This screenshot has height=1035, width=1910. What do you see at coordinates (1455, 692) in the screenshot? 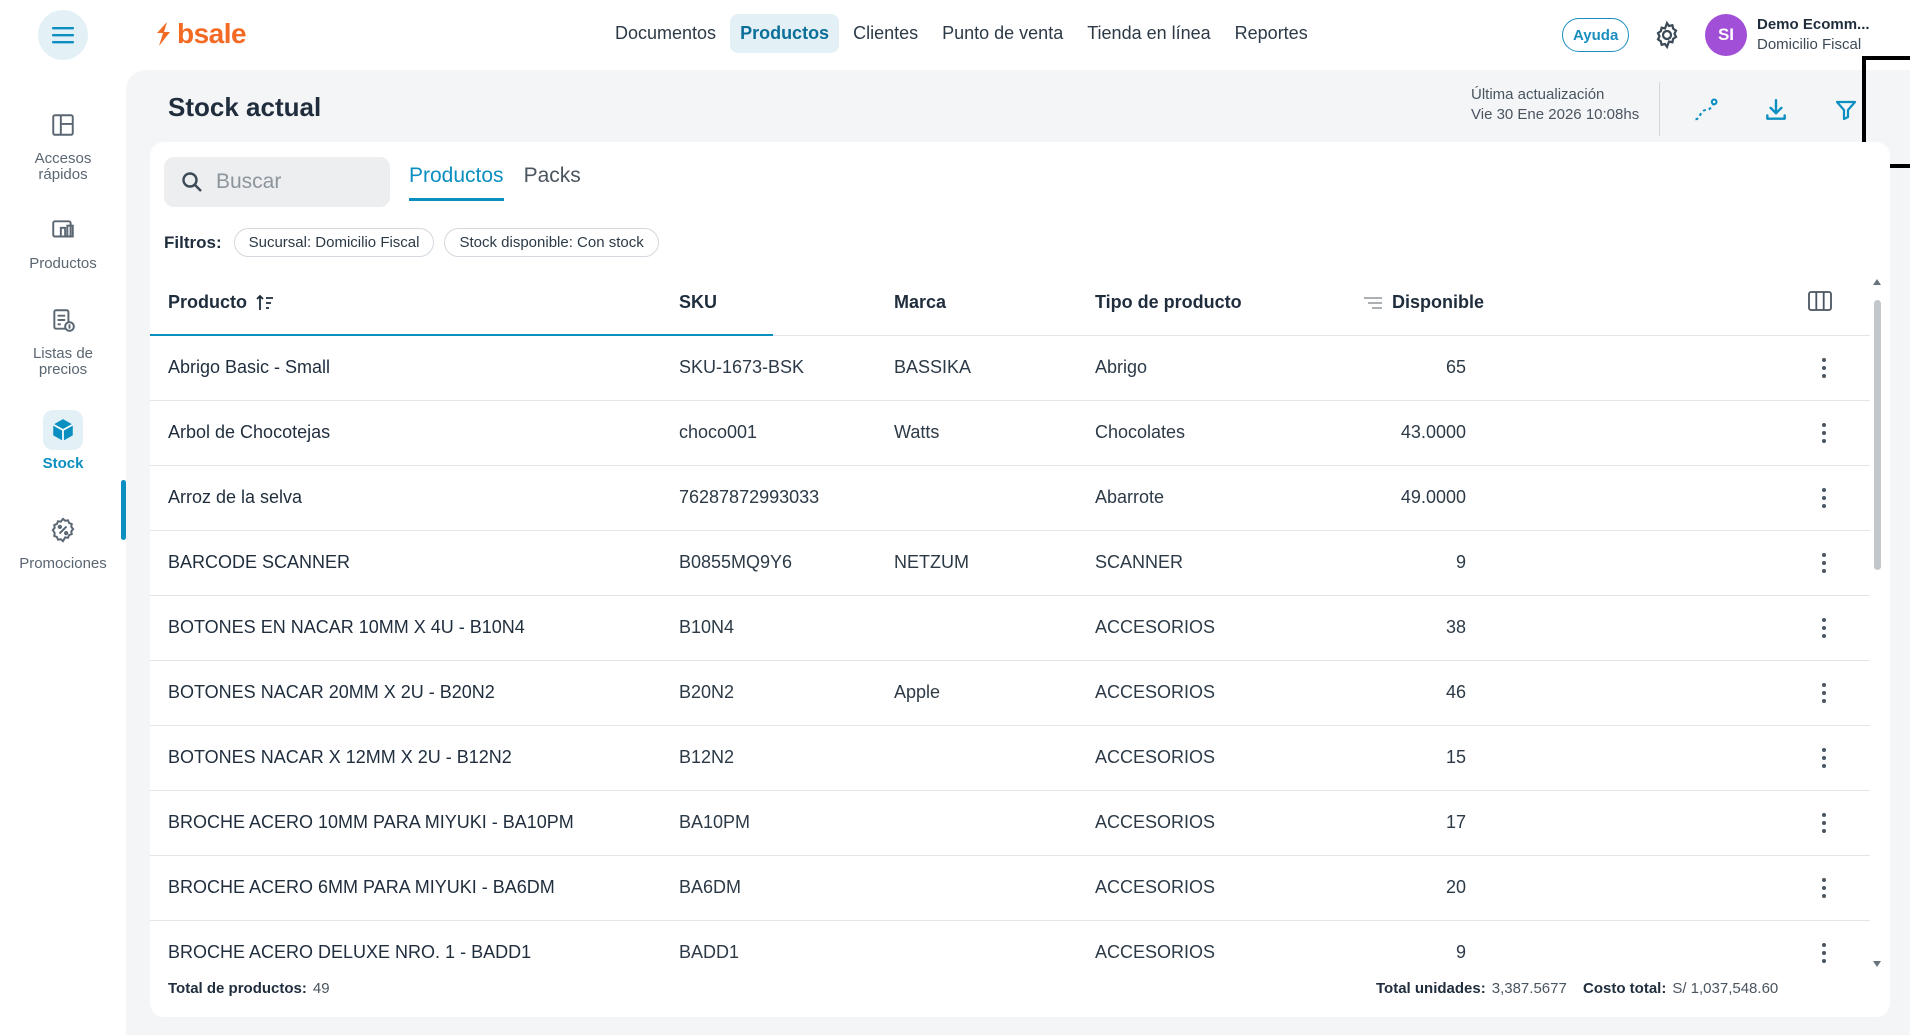
I see `cell-disponible: 46` at bounding box center [1455, 692].